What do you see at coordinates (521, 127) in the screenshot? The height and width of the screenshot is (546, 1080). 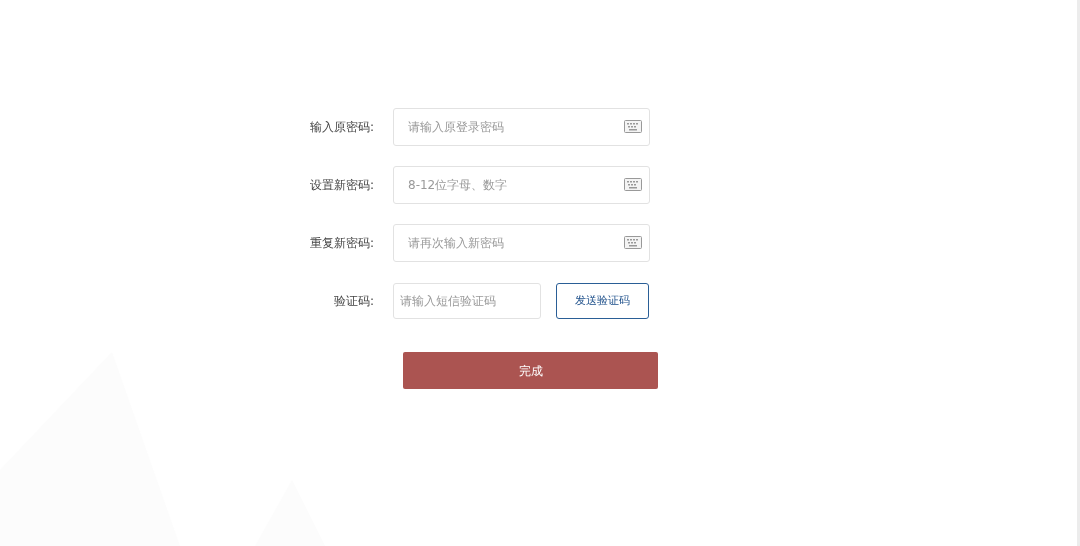 I see `password-field: 请输入原登录密码` at bounding box center [521, 127].